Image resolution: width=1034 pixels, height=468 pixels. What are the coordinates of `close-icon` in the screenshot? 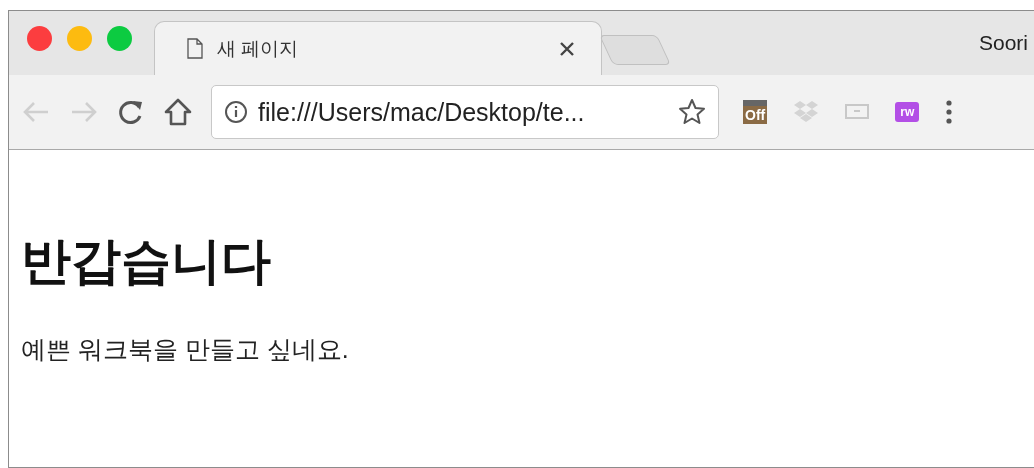 It's located at (567, 48).